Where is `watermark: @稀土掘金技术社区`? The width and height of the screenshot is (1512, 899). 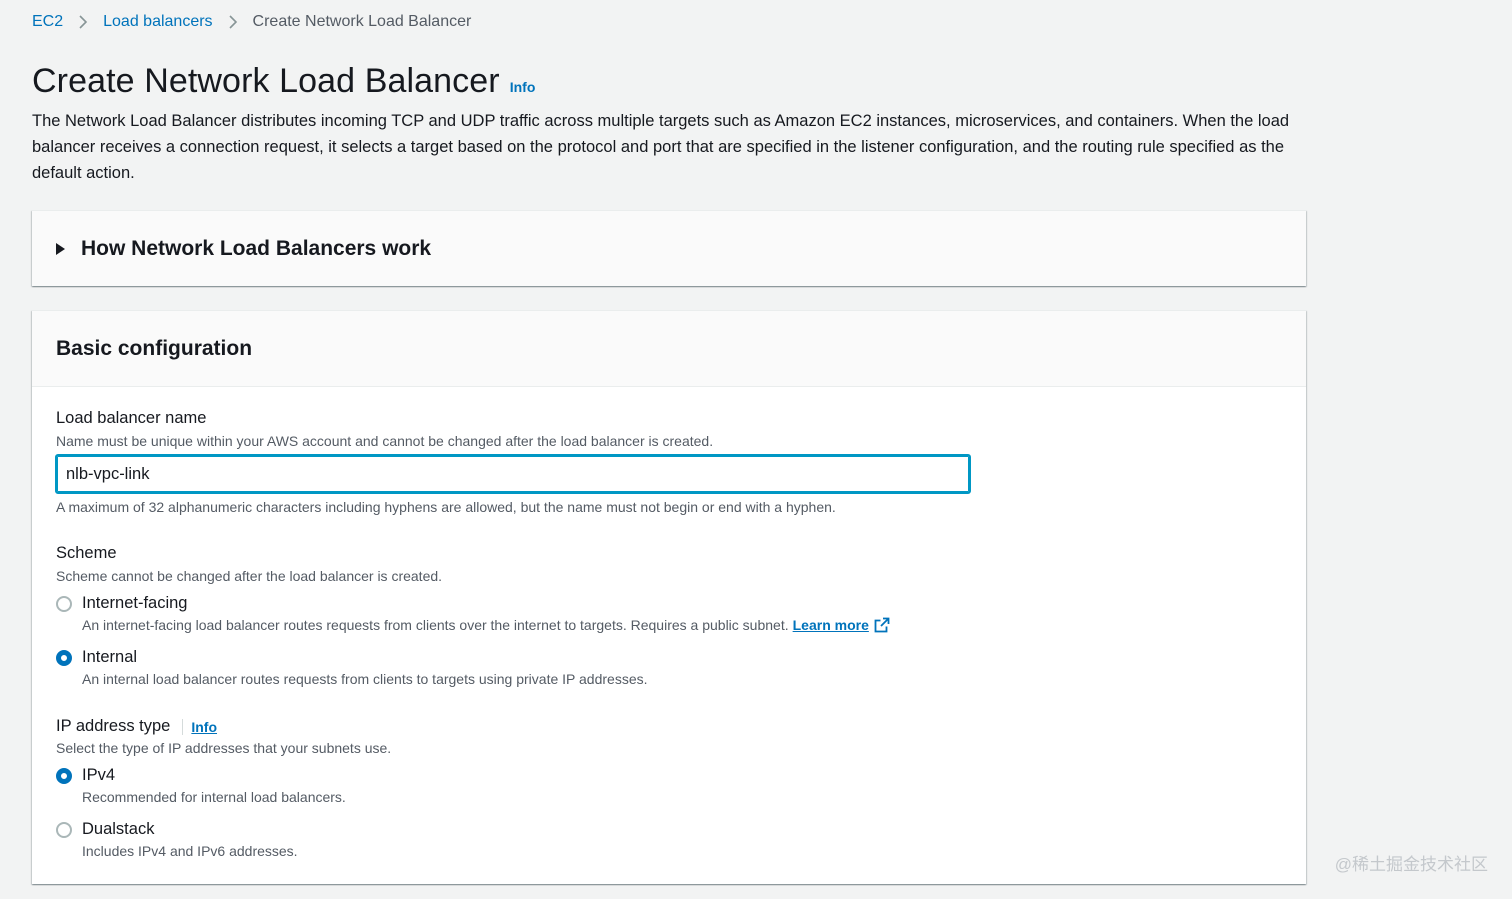 watermark: @稀土掘金技术社区 is located at coordinates (1411, 864).